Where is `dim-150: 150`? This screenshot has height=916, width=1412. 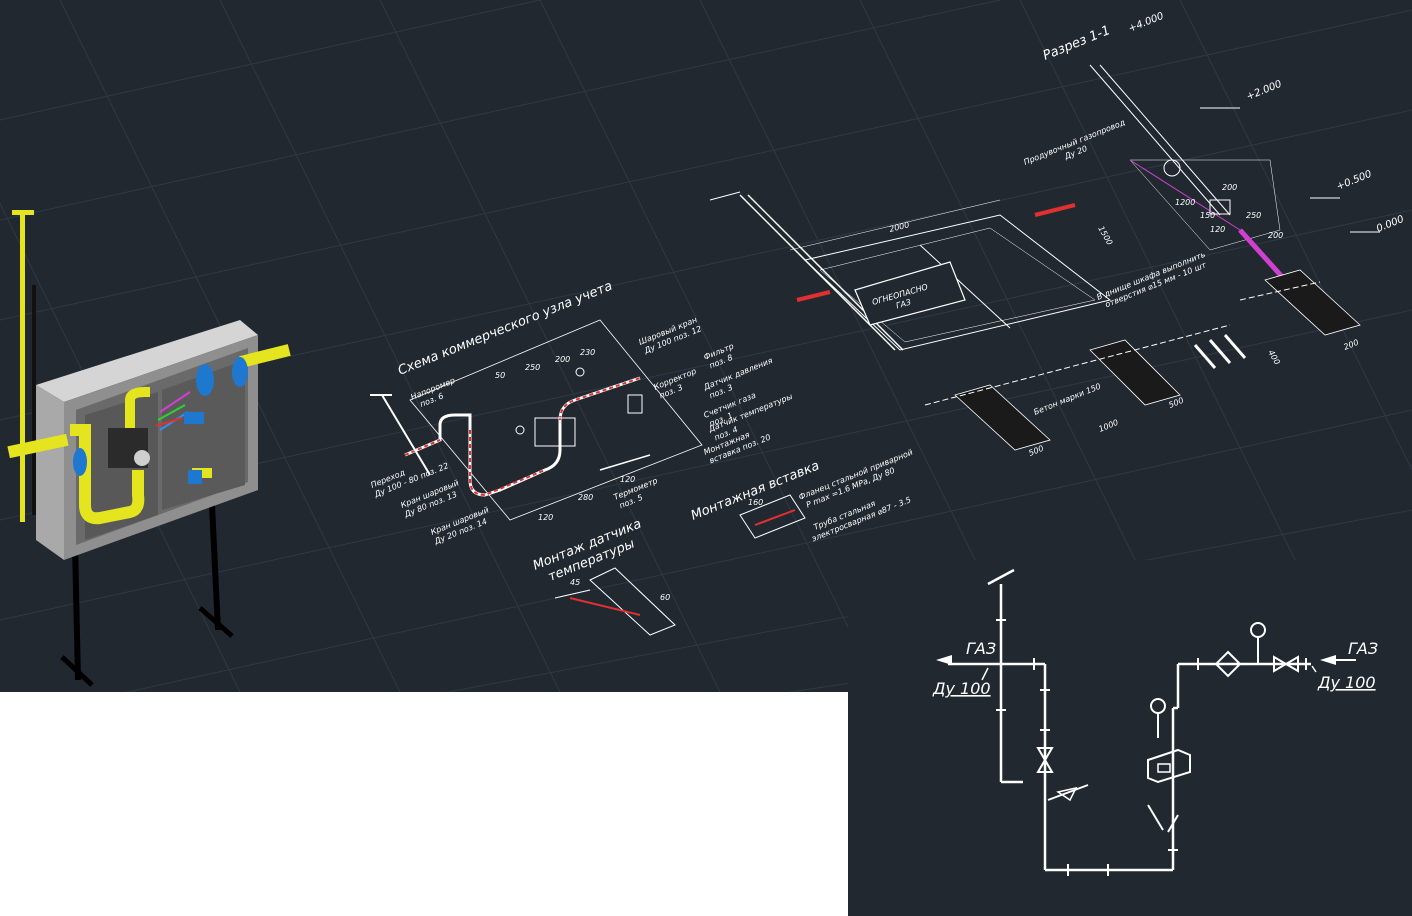 dim-150: 150 is located at coordinates (1207, 215).